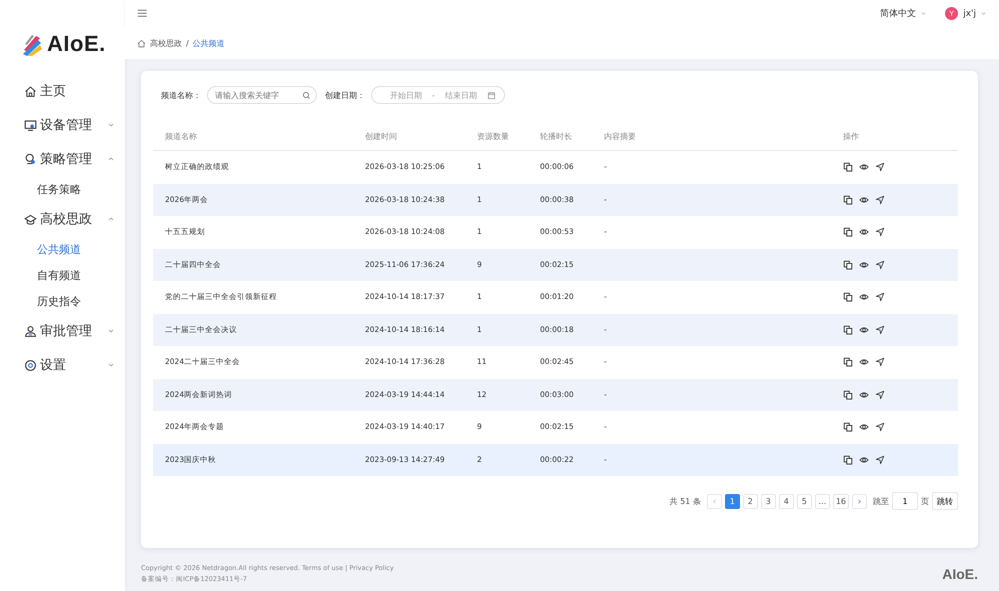 Image resolution: width=999 pixels, height=591 pixels. What do you see at coordinates (556, 137) in the screenshot?
I see `column-header: 轮播时长` at bounding box center [556, 137].